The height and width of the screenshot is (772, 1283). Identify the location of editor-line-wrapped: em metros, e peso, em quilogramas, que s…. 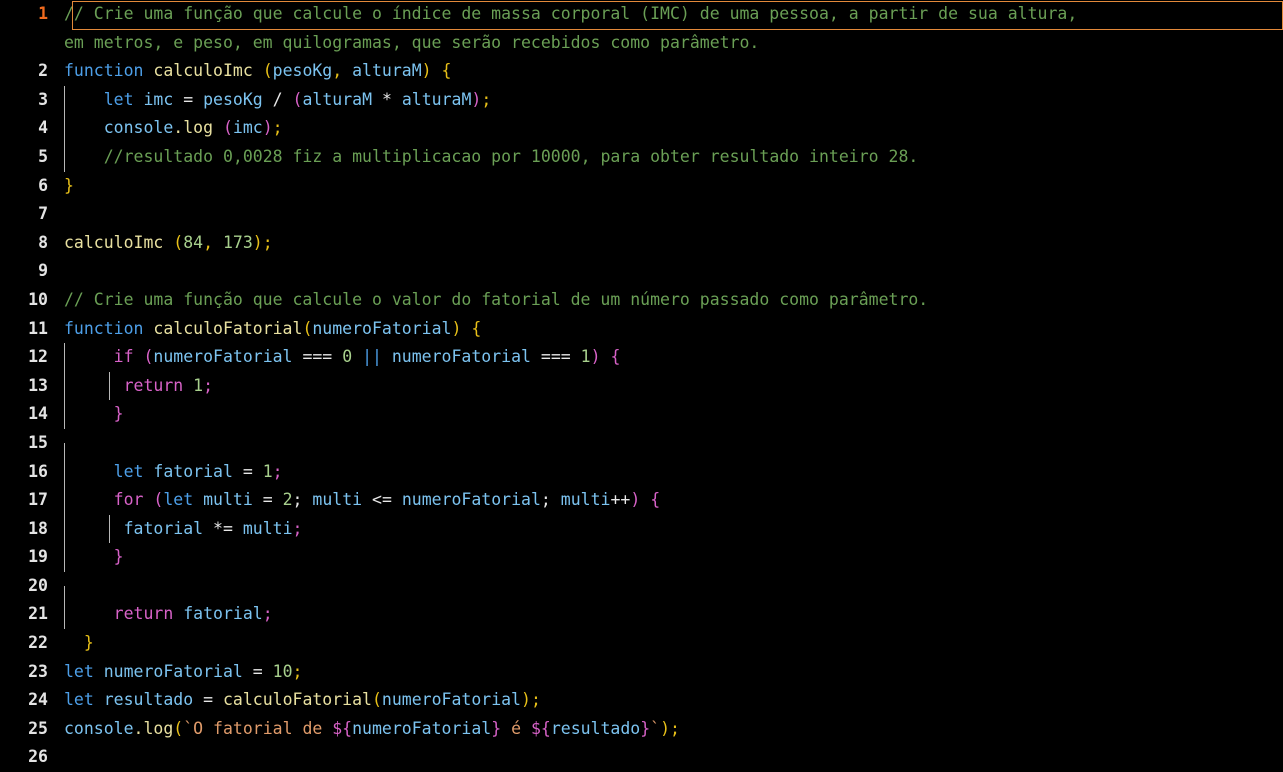
(641, 43).